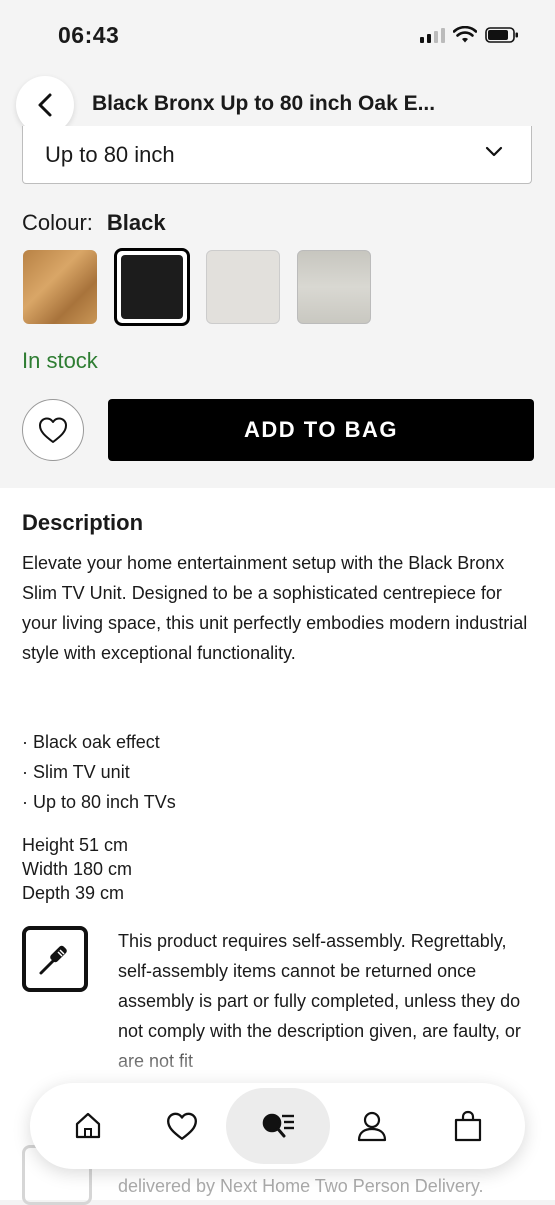 The height and width of the screenshot is (1205, 555). Describe the element at coordinates (501, 35) in the screenshot. I see `battery-icon` at that location.